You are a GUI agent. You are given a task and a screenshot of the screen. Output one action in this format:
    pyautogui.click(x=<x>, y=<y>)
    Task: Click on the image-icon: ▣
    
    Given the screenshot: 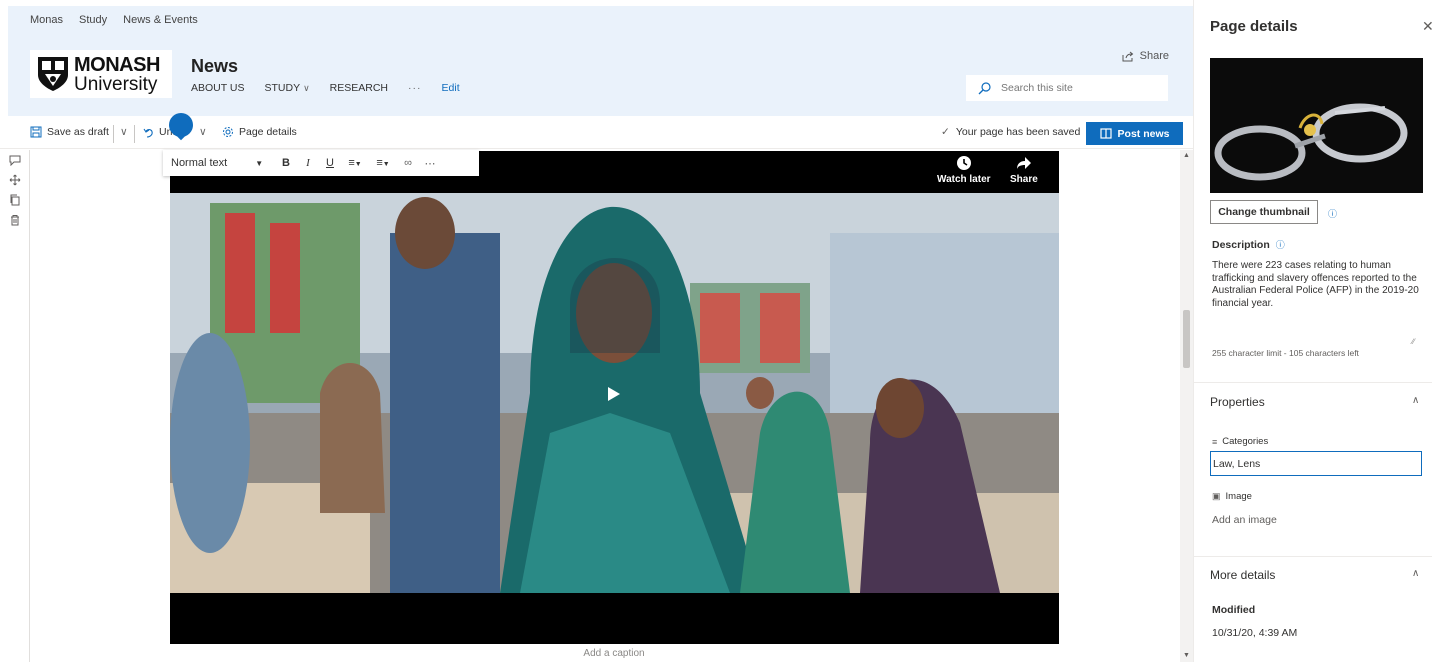 What is the action you would take?
    pyautogui.click(x=1216, y=496)
    